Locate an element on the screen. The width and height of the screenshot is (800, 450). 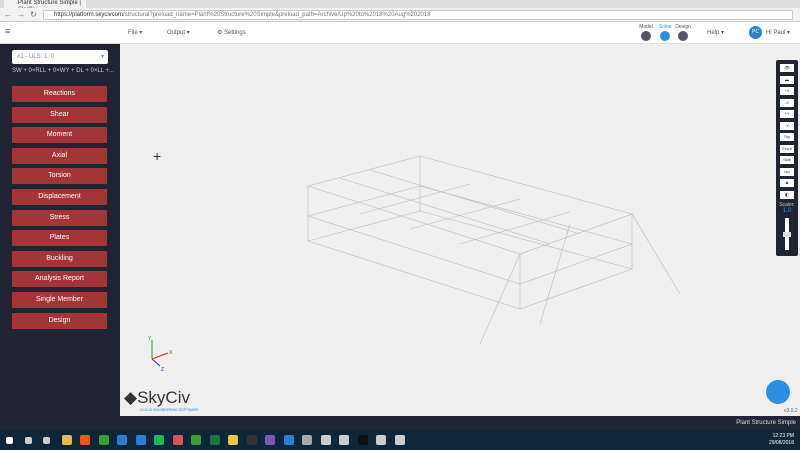
version: v3.0.2 is located at coordinates (791, 411).